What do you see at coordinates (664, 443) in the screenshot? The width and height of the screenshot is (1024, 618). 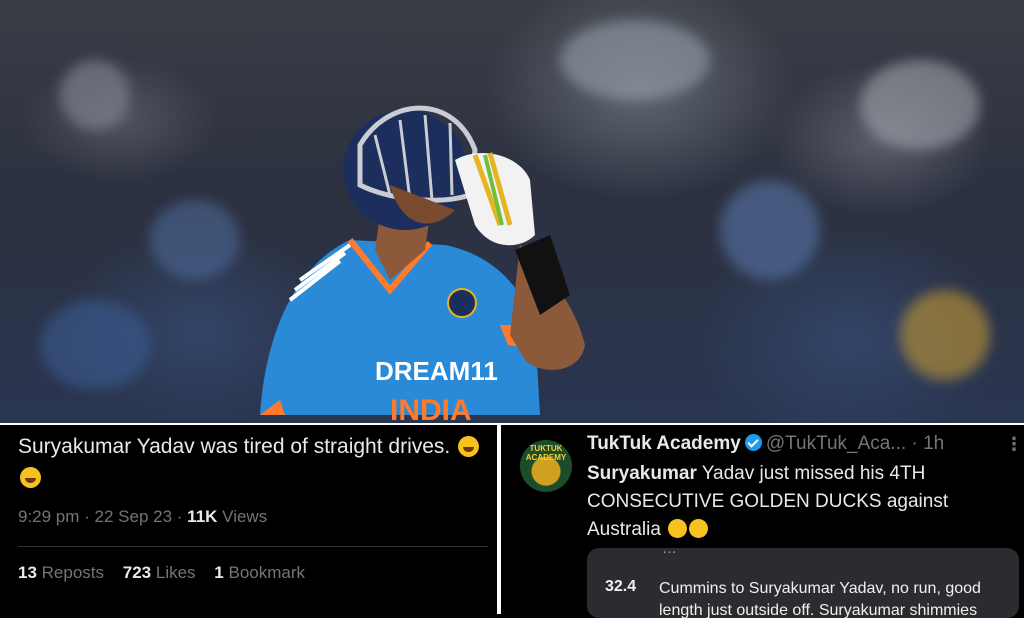 I see `account-name: TukTuk Academy` at bounding box center [664, 443].